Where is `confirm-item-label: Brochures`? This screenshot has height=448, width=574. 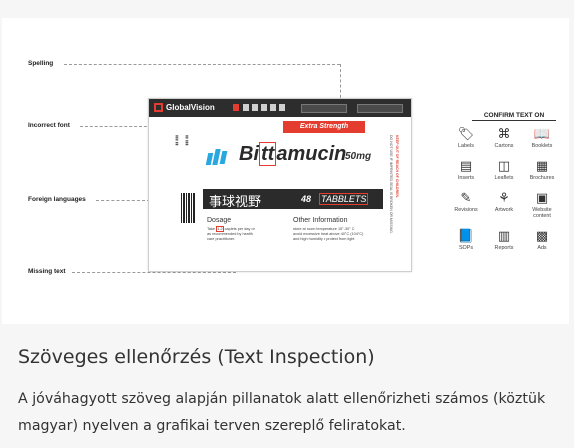
confirm-item-label: Brochures is located at coordinates (542, 178).